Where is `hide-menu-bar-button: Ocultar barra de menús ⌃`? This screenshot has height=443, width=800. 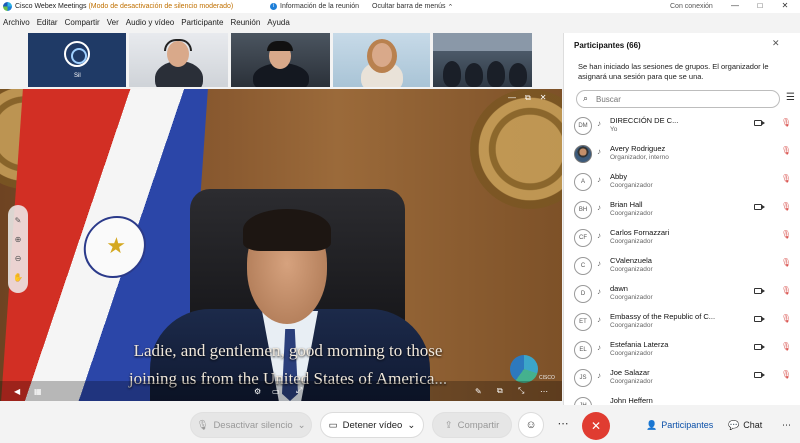
hide-menu-bar-button: Ocultar barra de menús ⌃ is located at coordinates (412, 7).